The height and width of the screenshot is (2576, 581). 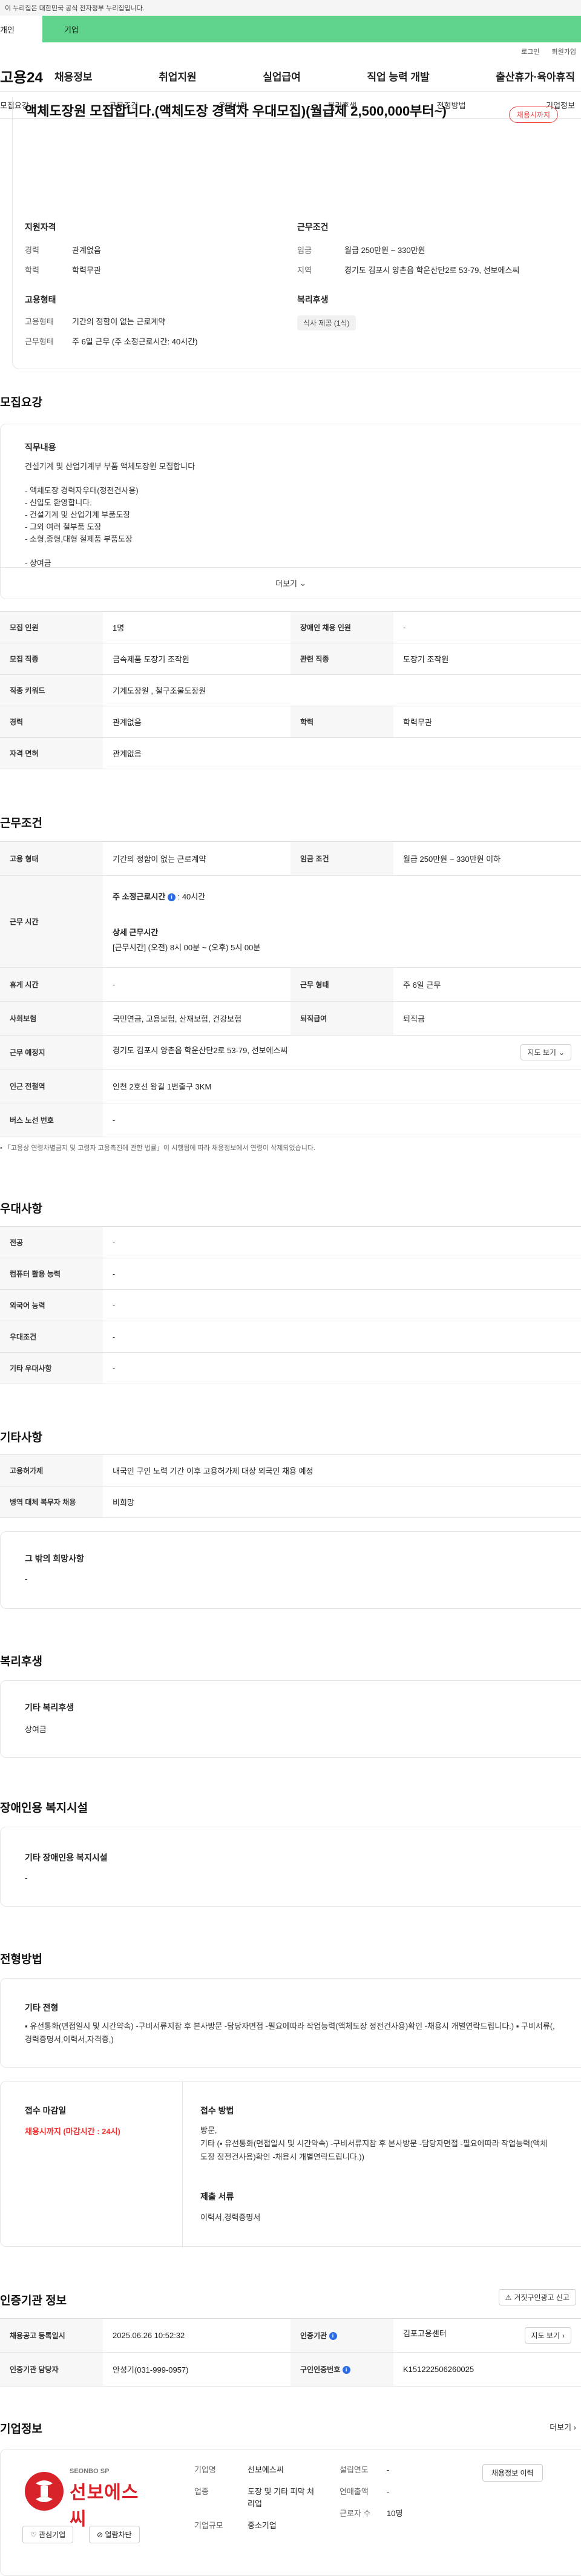 I want to click on disabled-box-value: -, so click(x=26, y=1877).